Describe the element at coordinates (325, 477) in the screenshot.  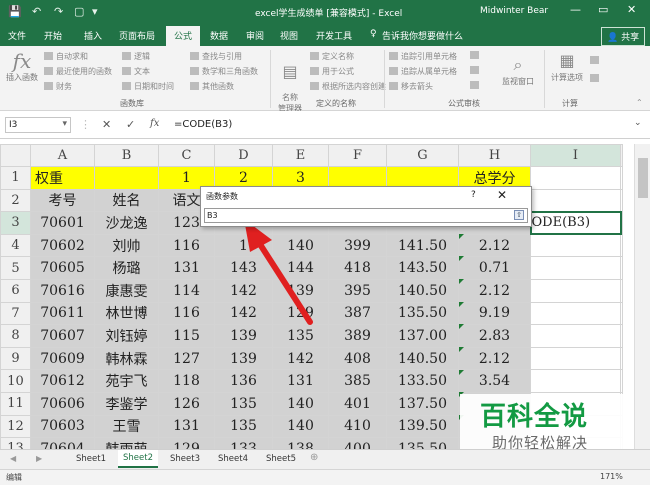
I see `status-bar: 编辑 171%` at that location.